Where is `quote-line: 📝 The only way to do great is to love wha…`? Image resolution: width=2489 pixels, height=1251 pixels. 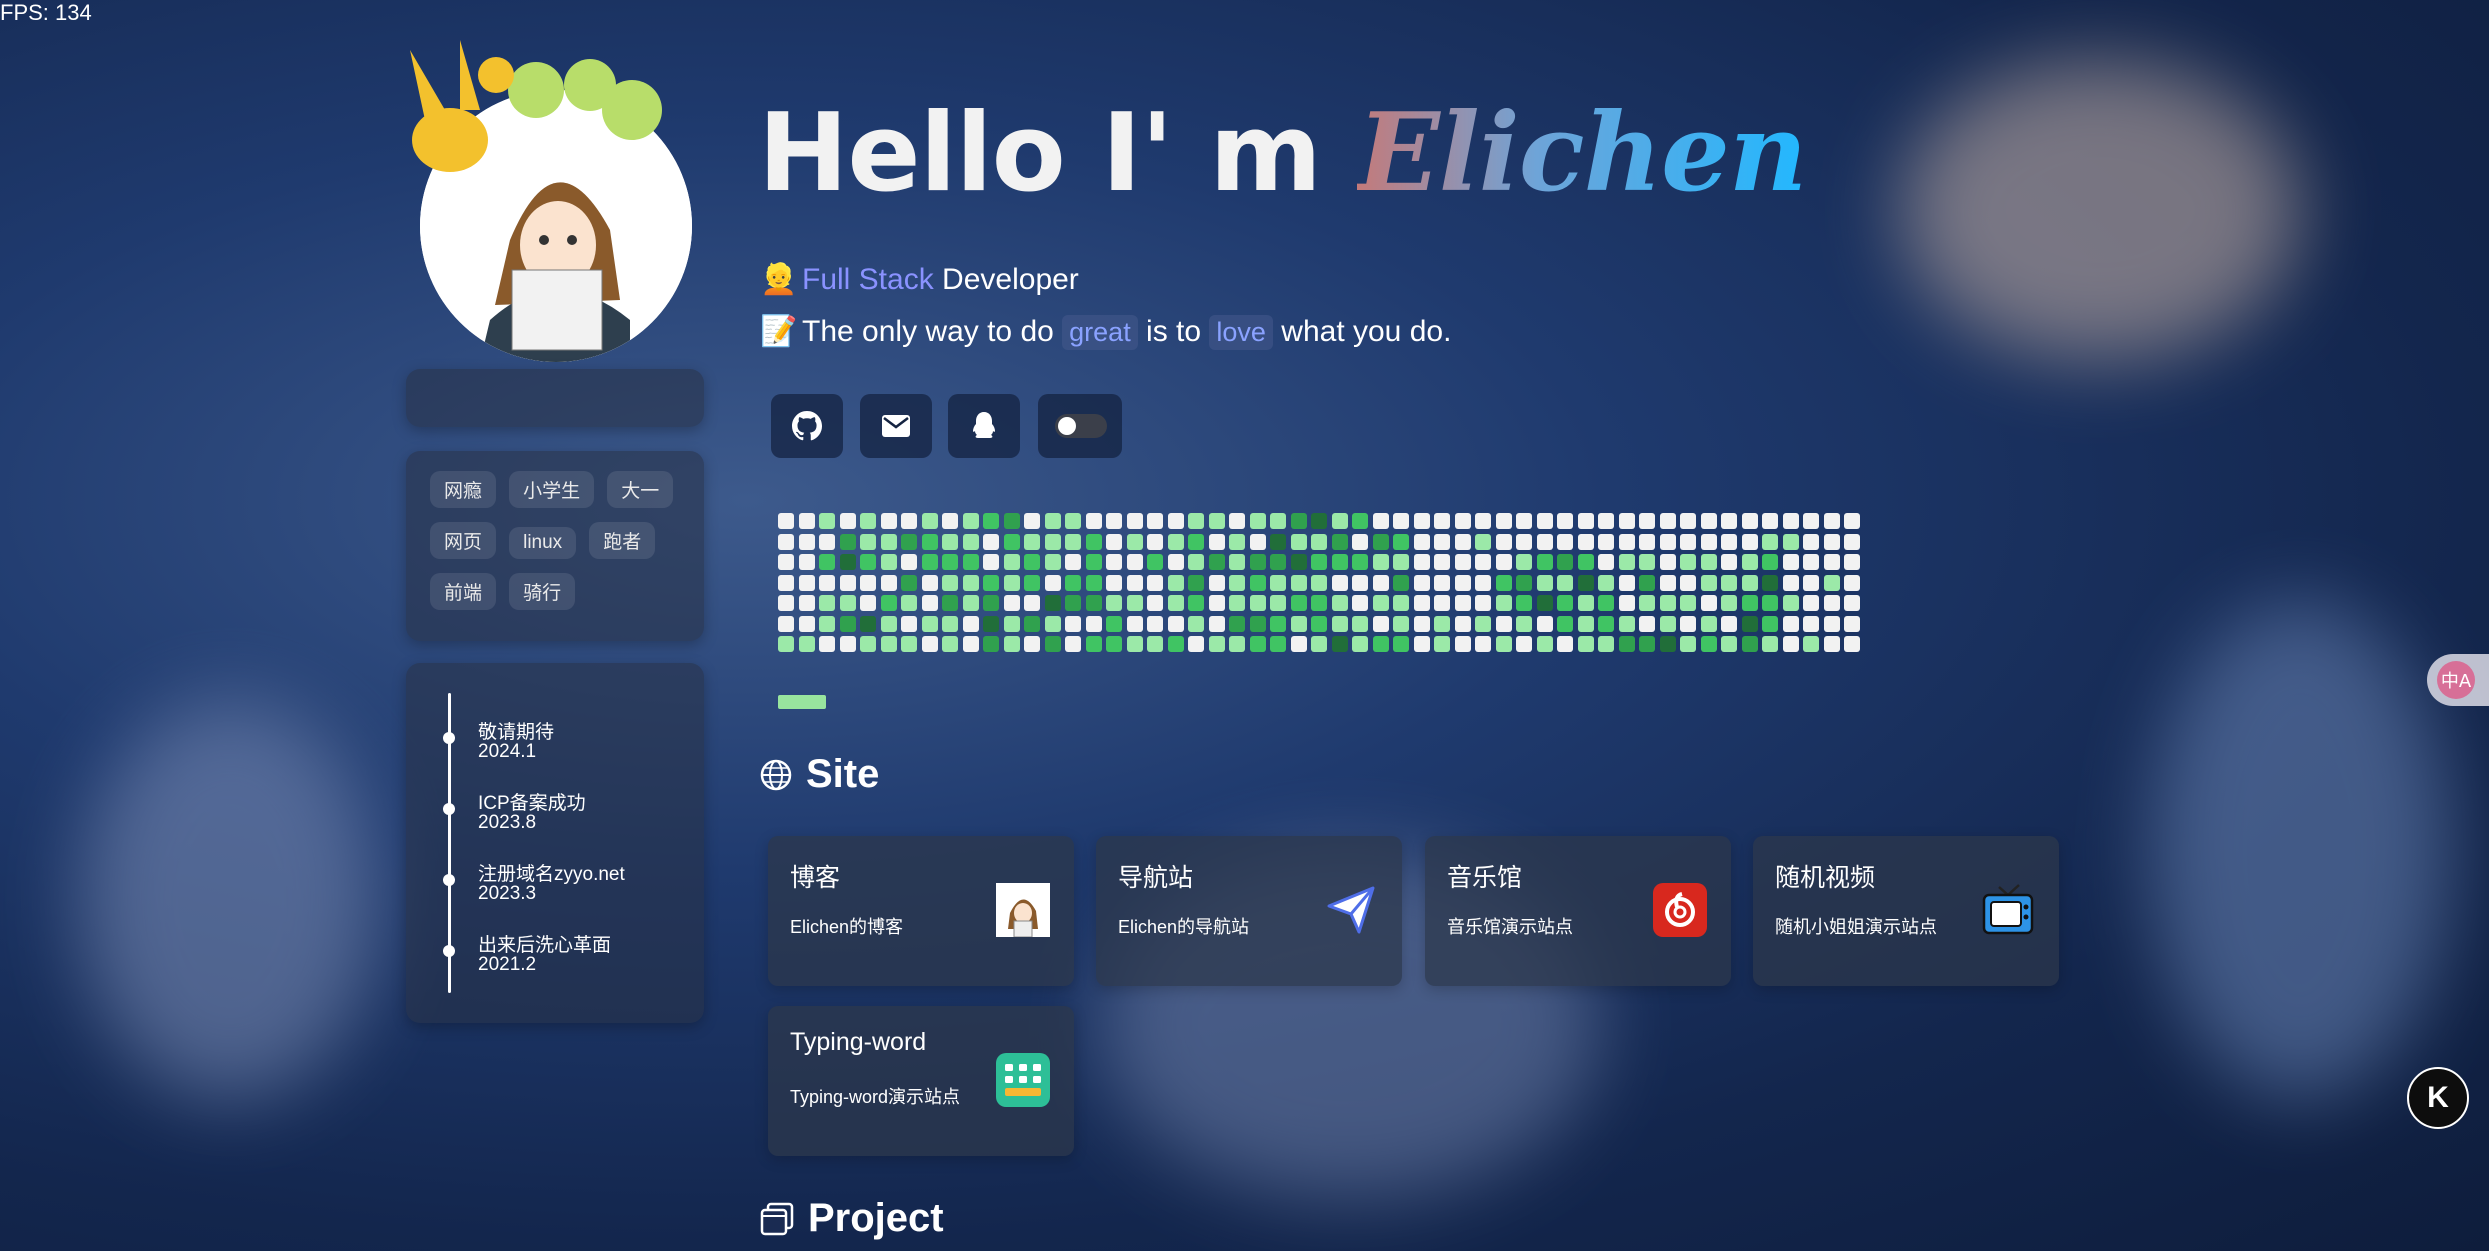 quote-line: 📝 The only way to do great is to love wha… is located at coordinates (1105, 332).